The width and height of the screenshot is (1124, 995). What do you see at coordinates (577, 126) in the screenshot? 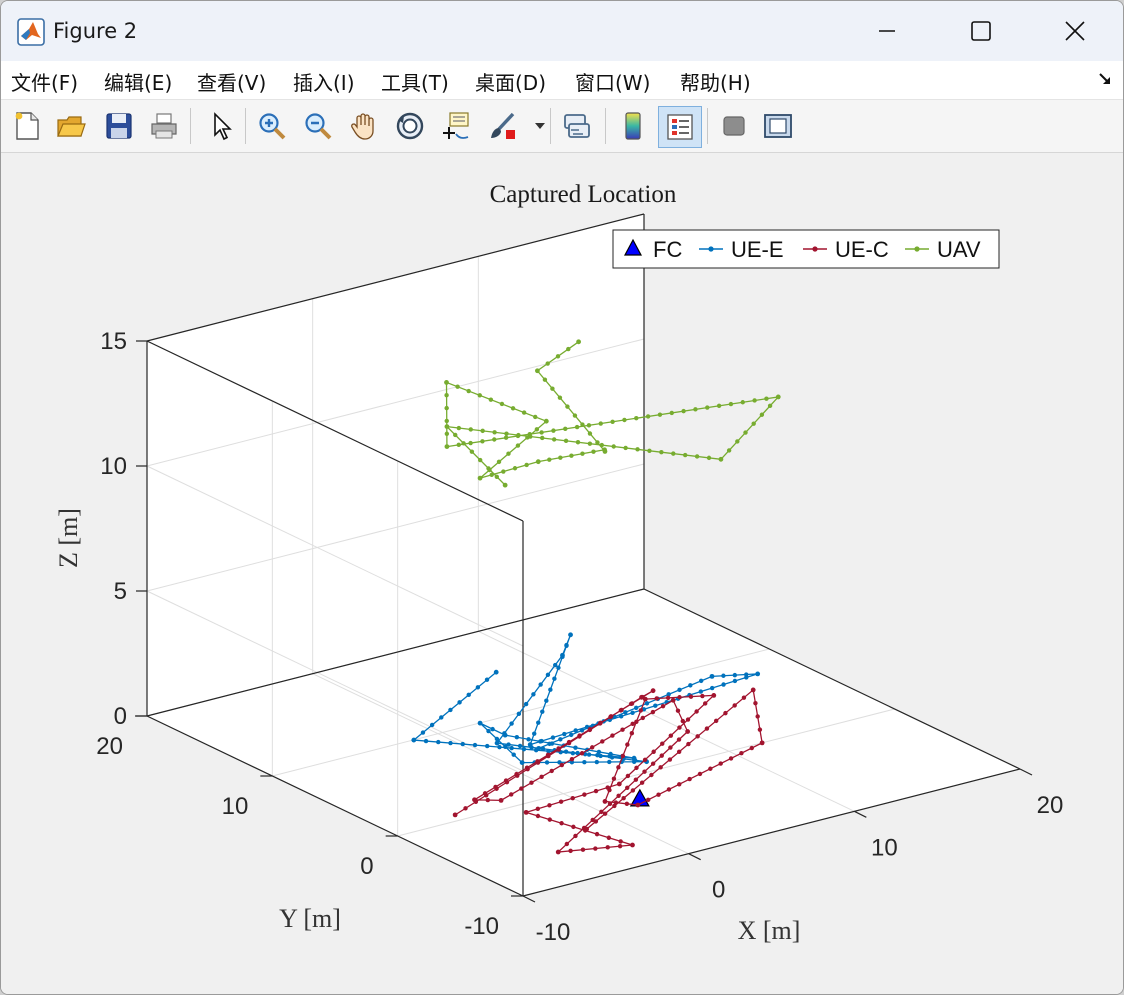
I see `link-plot-button` at bounding box center [577, 126].